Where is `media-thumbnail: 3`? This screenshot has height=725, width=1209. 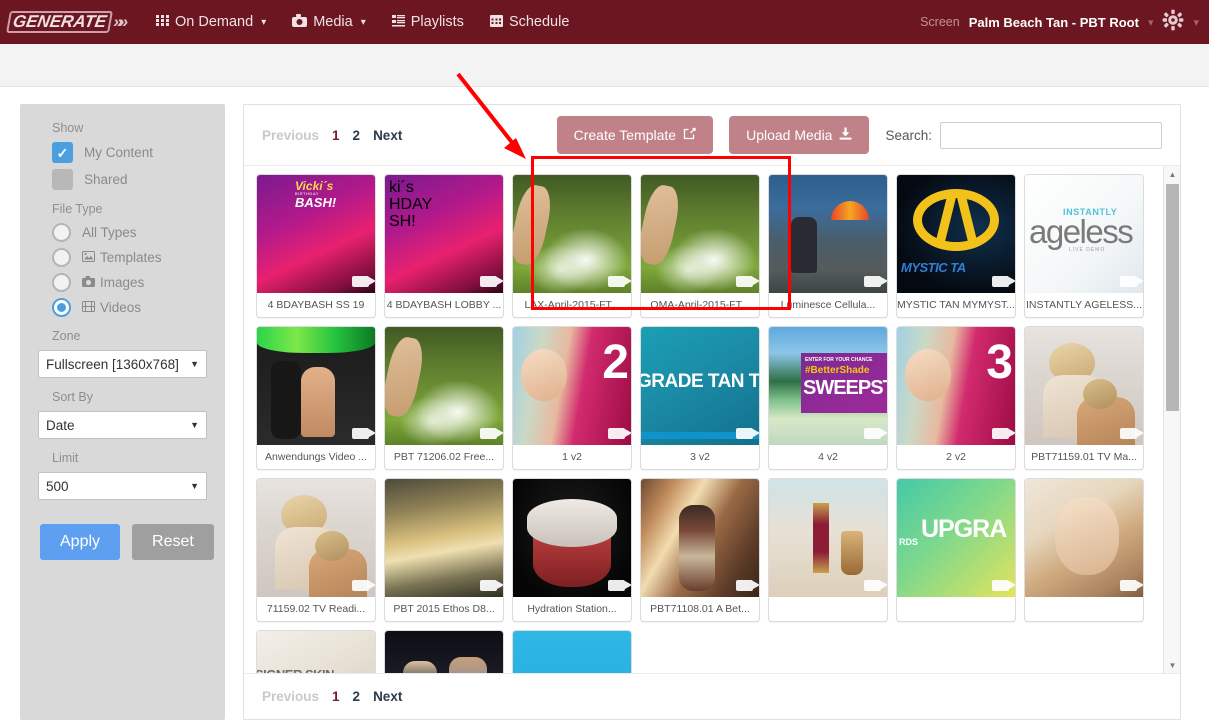 media-thumbnail: 3 is located at coordinates (956, 386).